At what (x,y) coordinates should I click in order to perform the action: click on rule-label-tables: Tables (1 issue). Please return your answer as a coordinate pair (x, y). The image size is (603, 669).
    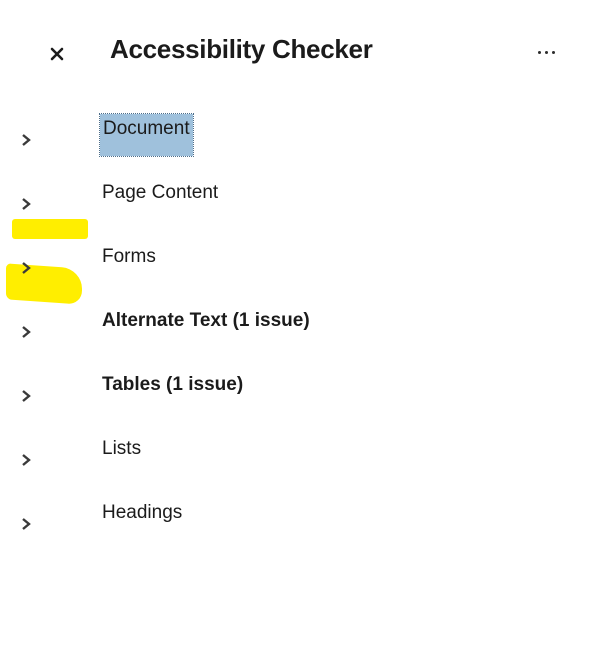
    Looking at the image, I should click on (172, 385).